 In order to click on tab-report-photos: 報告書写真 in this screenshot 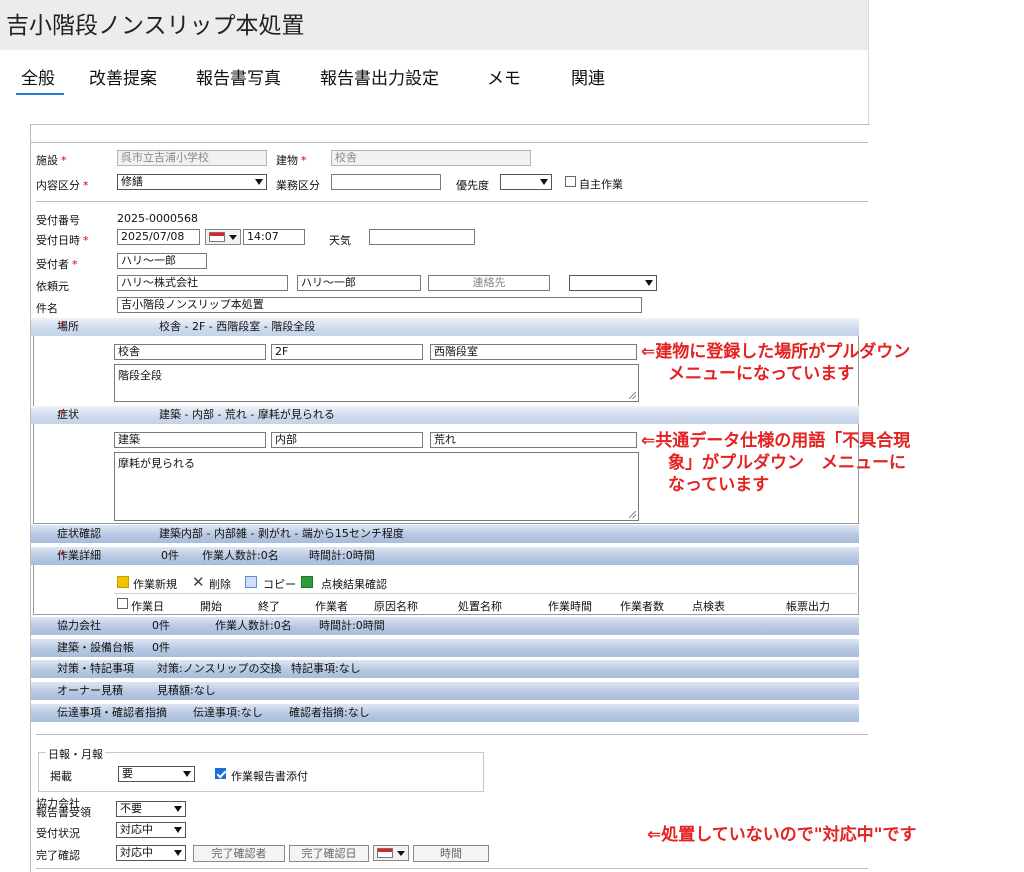, I will do `click(238, 76)`.